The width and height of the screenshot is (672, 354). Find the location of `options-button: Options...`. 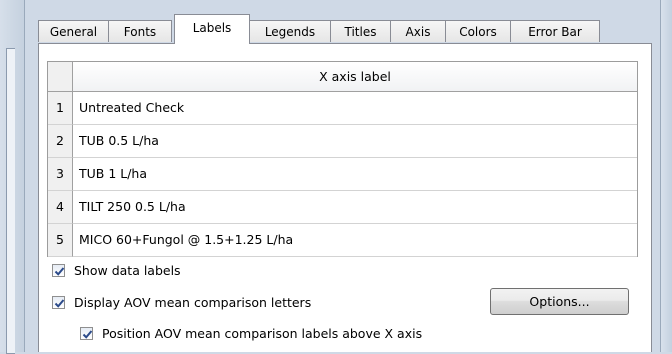

options-button: Options... is located at coordinates (559, 301).